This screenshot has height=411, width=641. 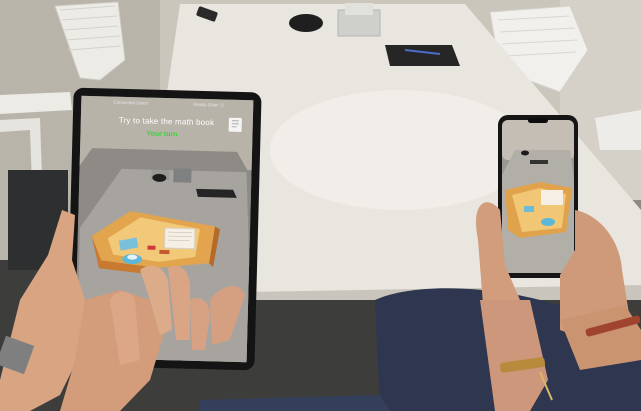 What do you see at coordinates (166, 121) in the screenshot?
I see `task-prompt: Try to take the math book` at bounding box center [166, 121].